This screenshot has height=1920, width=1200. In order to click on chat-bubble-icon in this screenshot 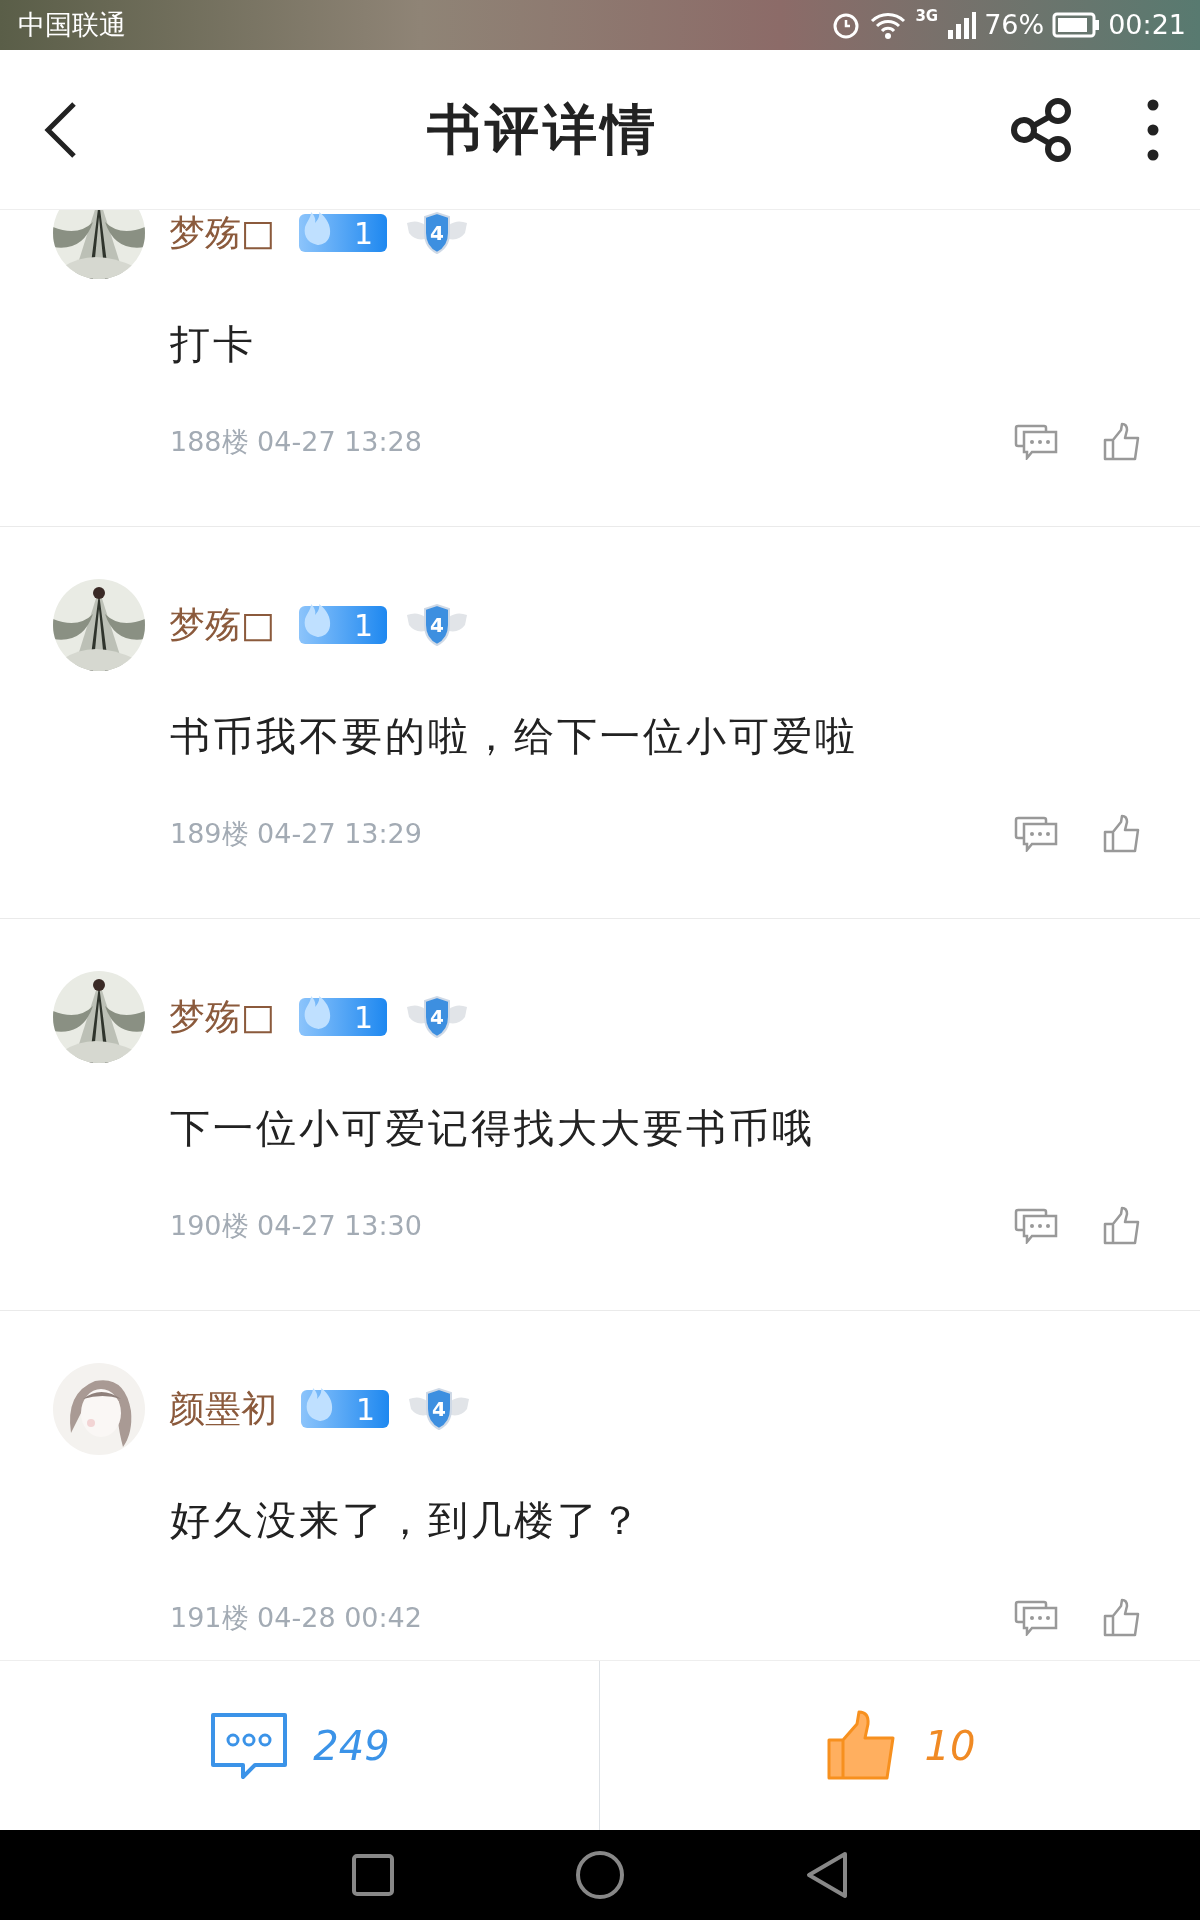, I will do `click(249, 1745)`.